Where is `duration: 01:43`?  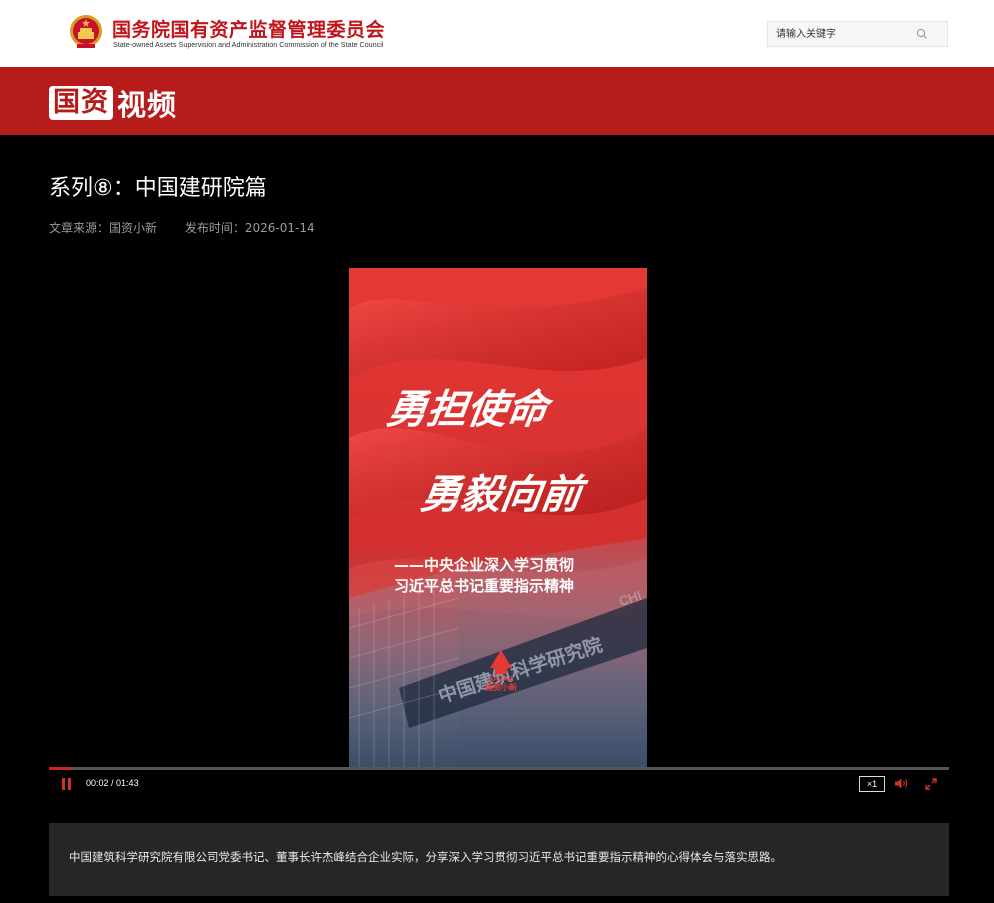 duration: 01:43 is located at coordinates (127, 783).